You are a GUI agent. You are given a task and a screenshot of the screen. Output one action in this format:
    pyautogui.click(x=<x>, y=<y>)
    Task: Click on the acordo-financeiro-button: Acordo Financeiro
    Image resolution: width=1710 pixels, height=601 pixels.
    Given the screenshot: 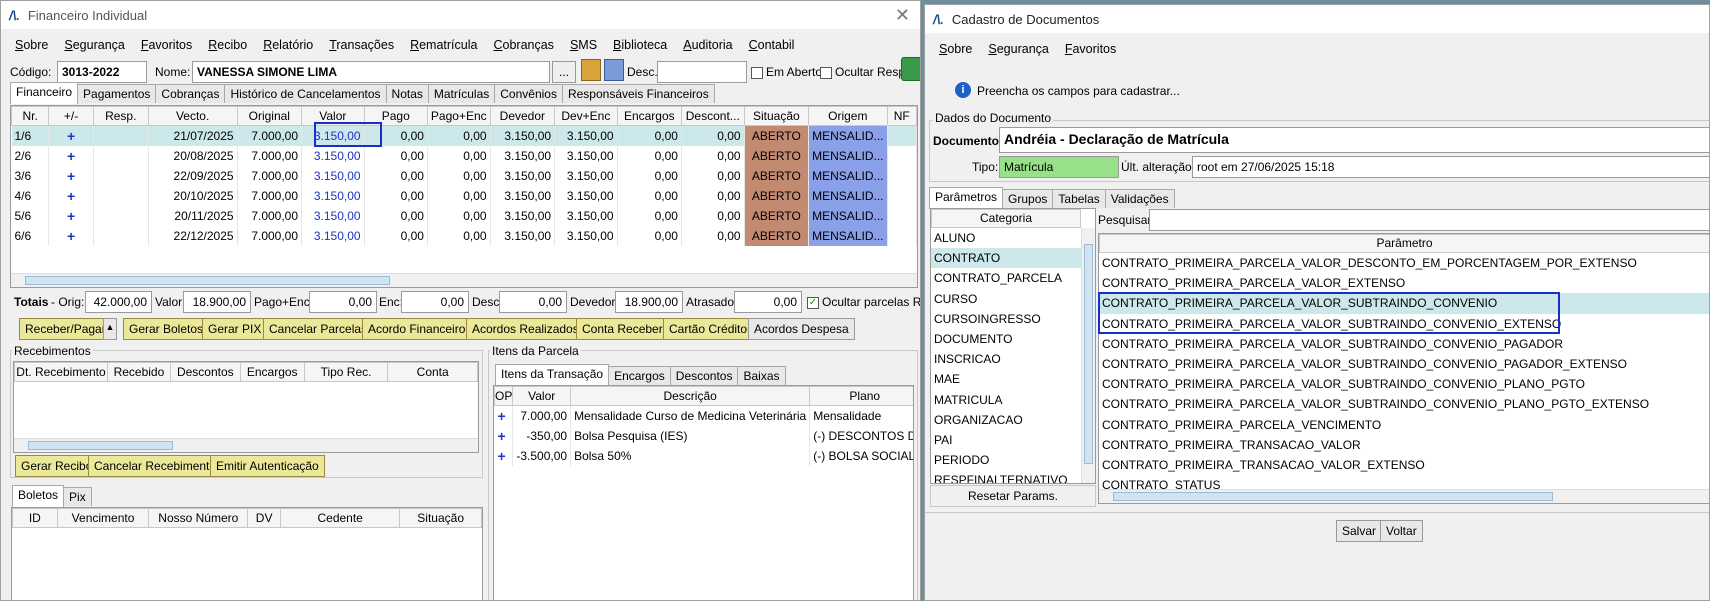 What is the action you would take?
    pyautogui.click(x=417, y=329)
    